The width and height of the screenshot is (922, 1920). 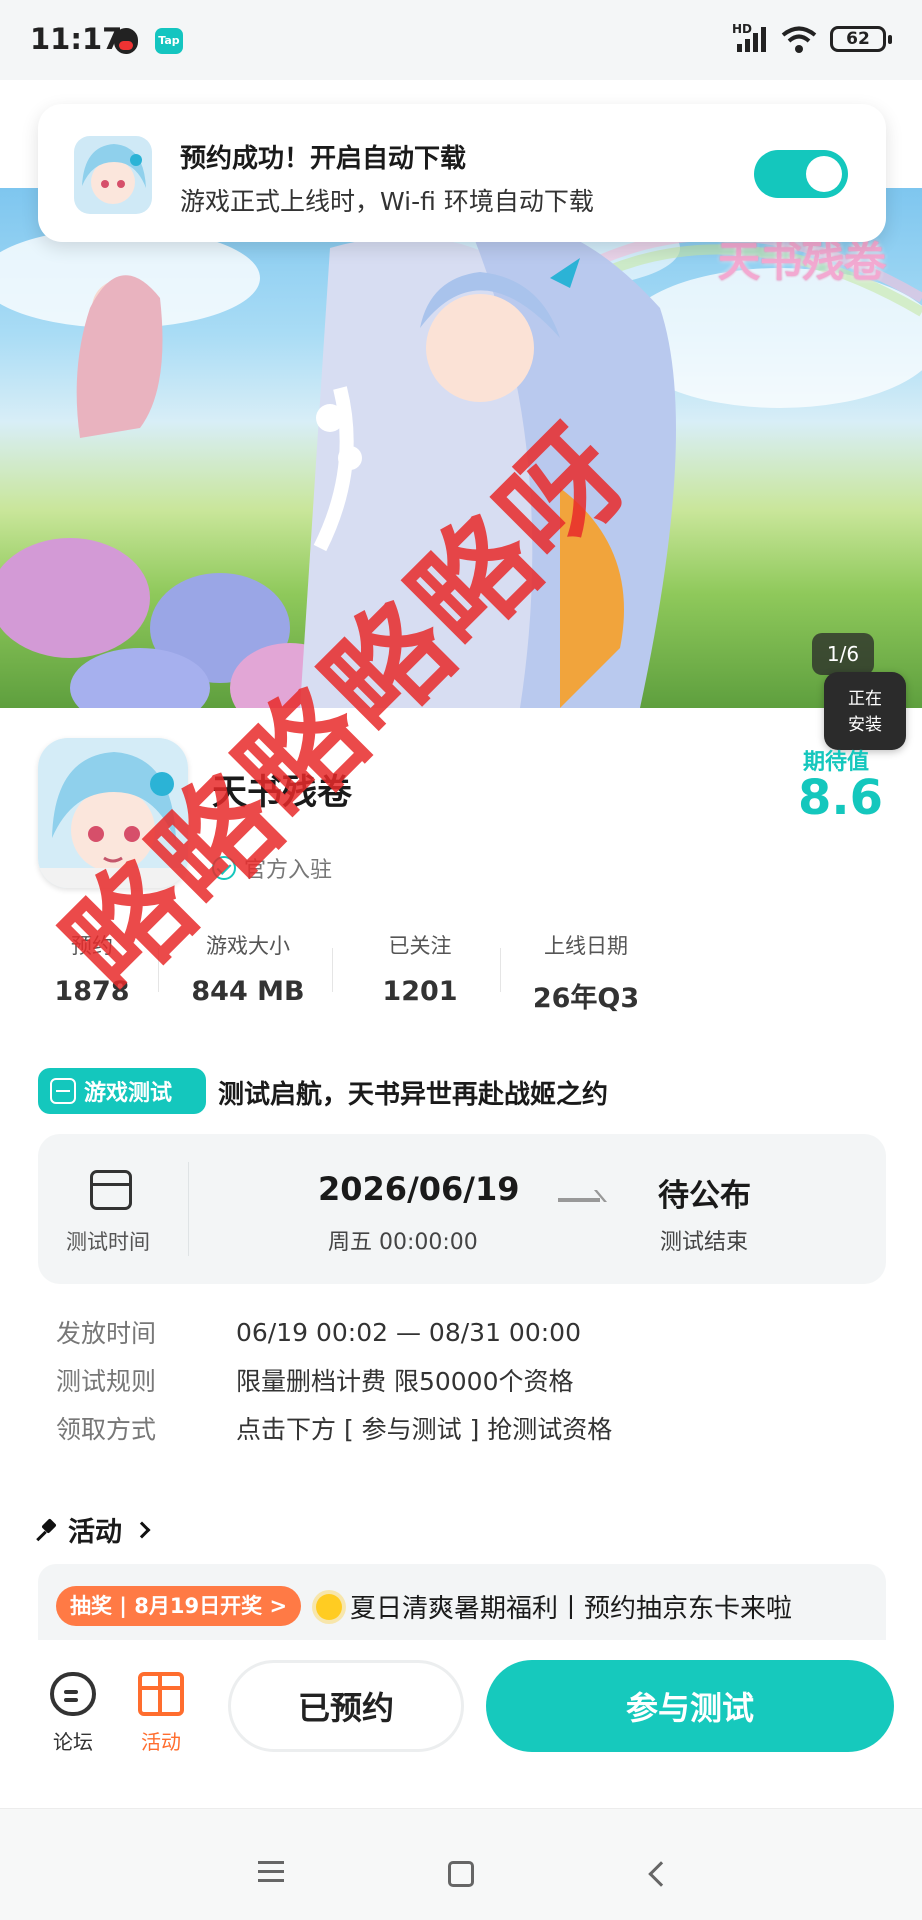 I want to click on game-icon, so click(x=113, y=813).